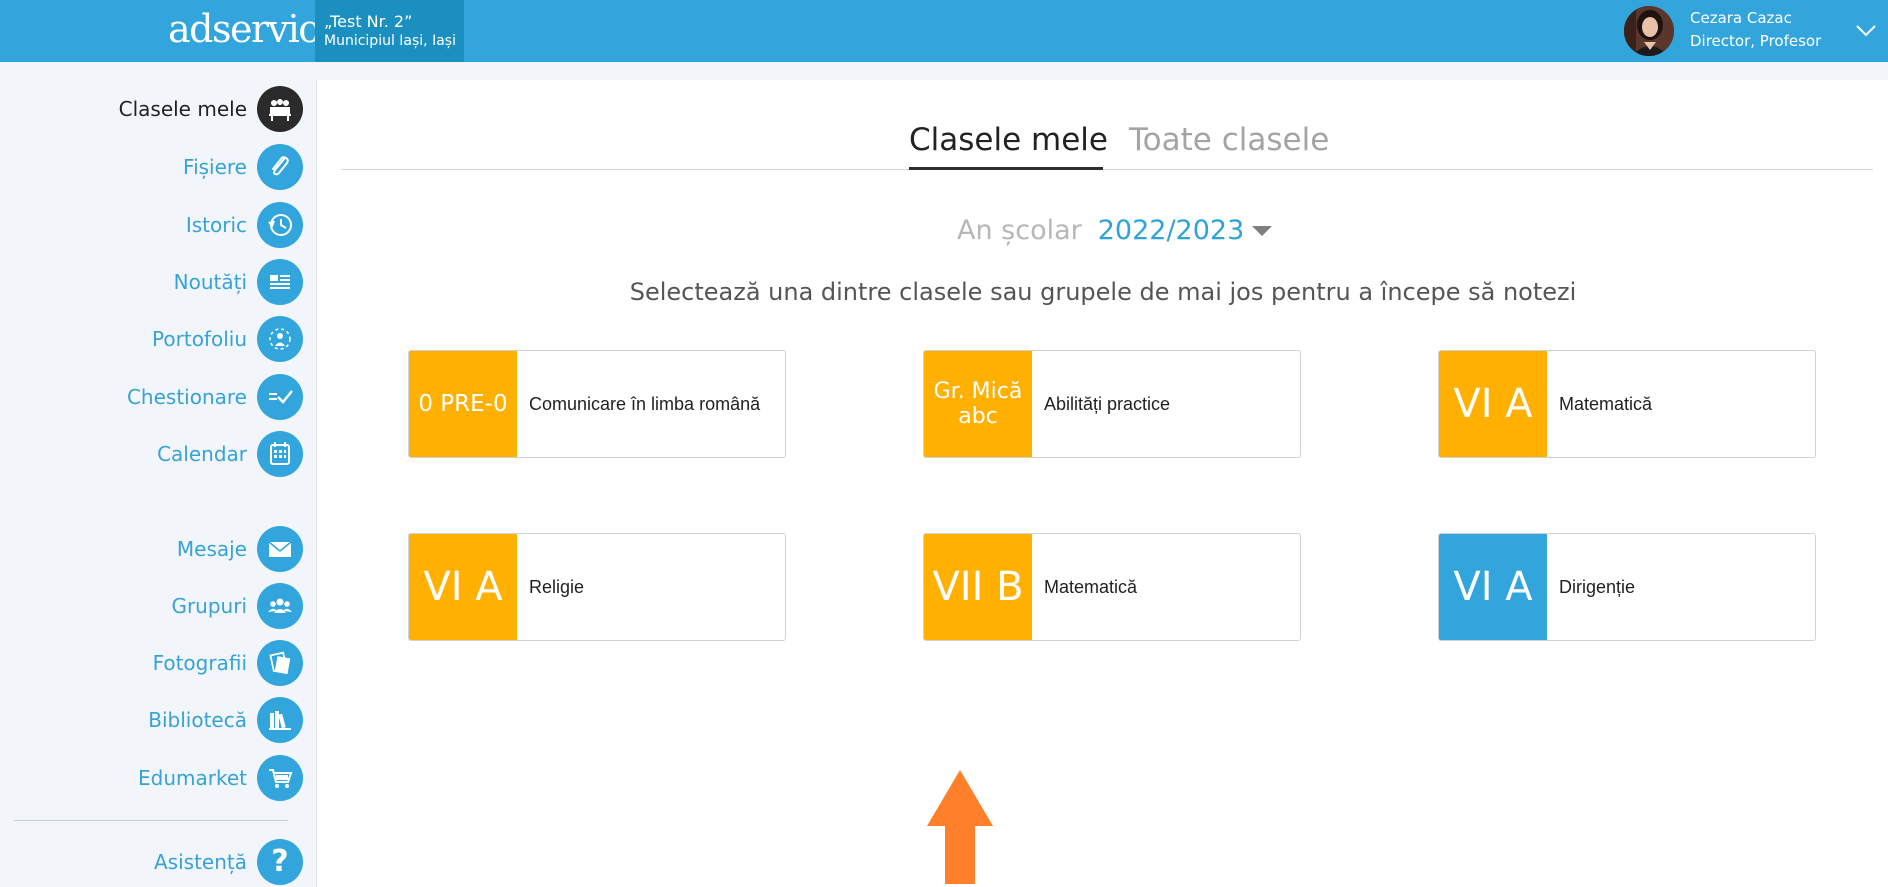 Image resolution: width=1888 pixels, height=887 pixels. What do you see at coordinates (390, 41) in the screenshot?
I see `school-city: Municipiul Iași, Iași` at bounding box center [390, 41].